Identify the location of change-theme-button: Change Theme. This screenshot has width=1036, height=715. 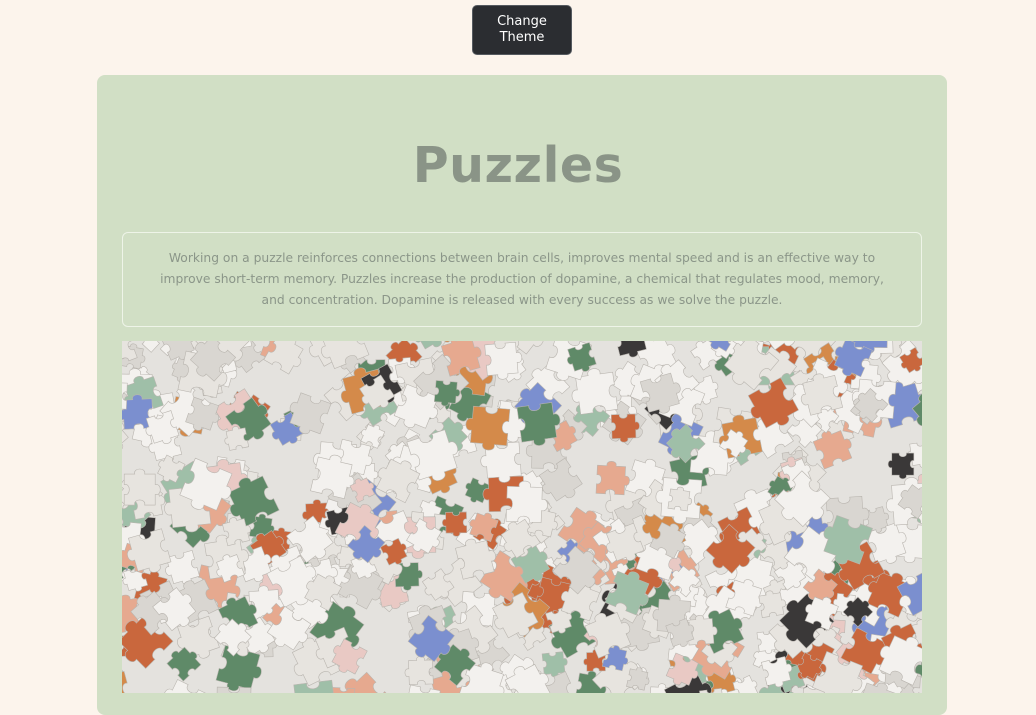
(522, 30).